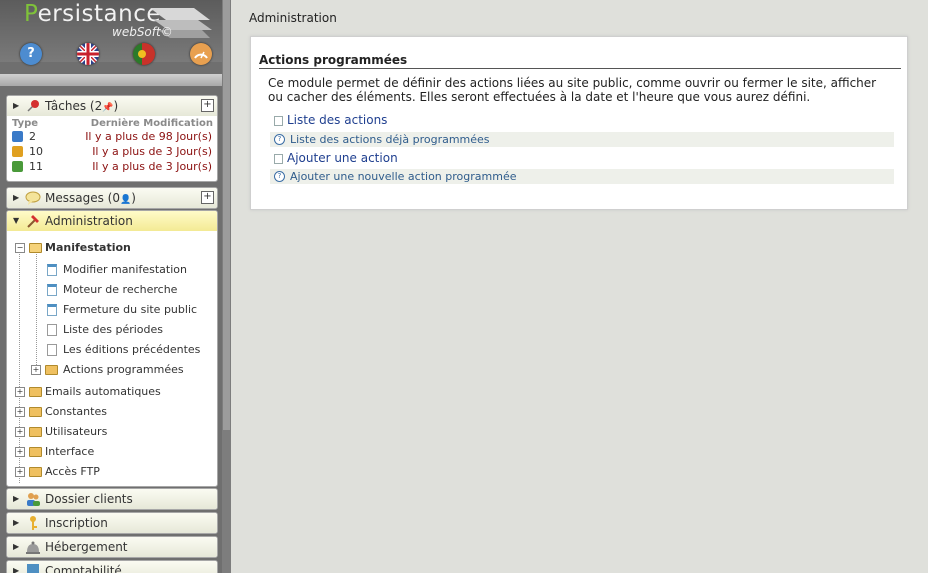 This screenshot has width=928, height=573. I want to click on link-label: Ajouter une action, so click(342, 158).